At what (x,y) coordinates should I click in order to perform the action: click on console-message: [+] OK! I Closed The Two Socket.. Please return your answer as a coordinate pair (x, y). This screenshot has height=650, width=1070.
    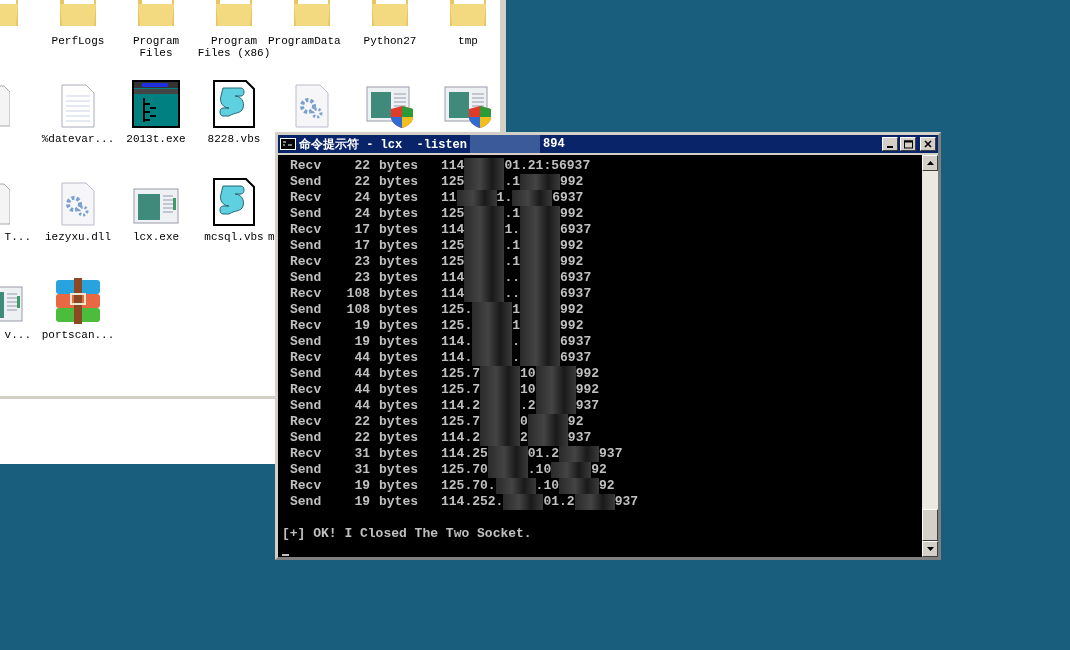
    Looking at the image, I should click on (407, 534).